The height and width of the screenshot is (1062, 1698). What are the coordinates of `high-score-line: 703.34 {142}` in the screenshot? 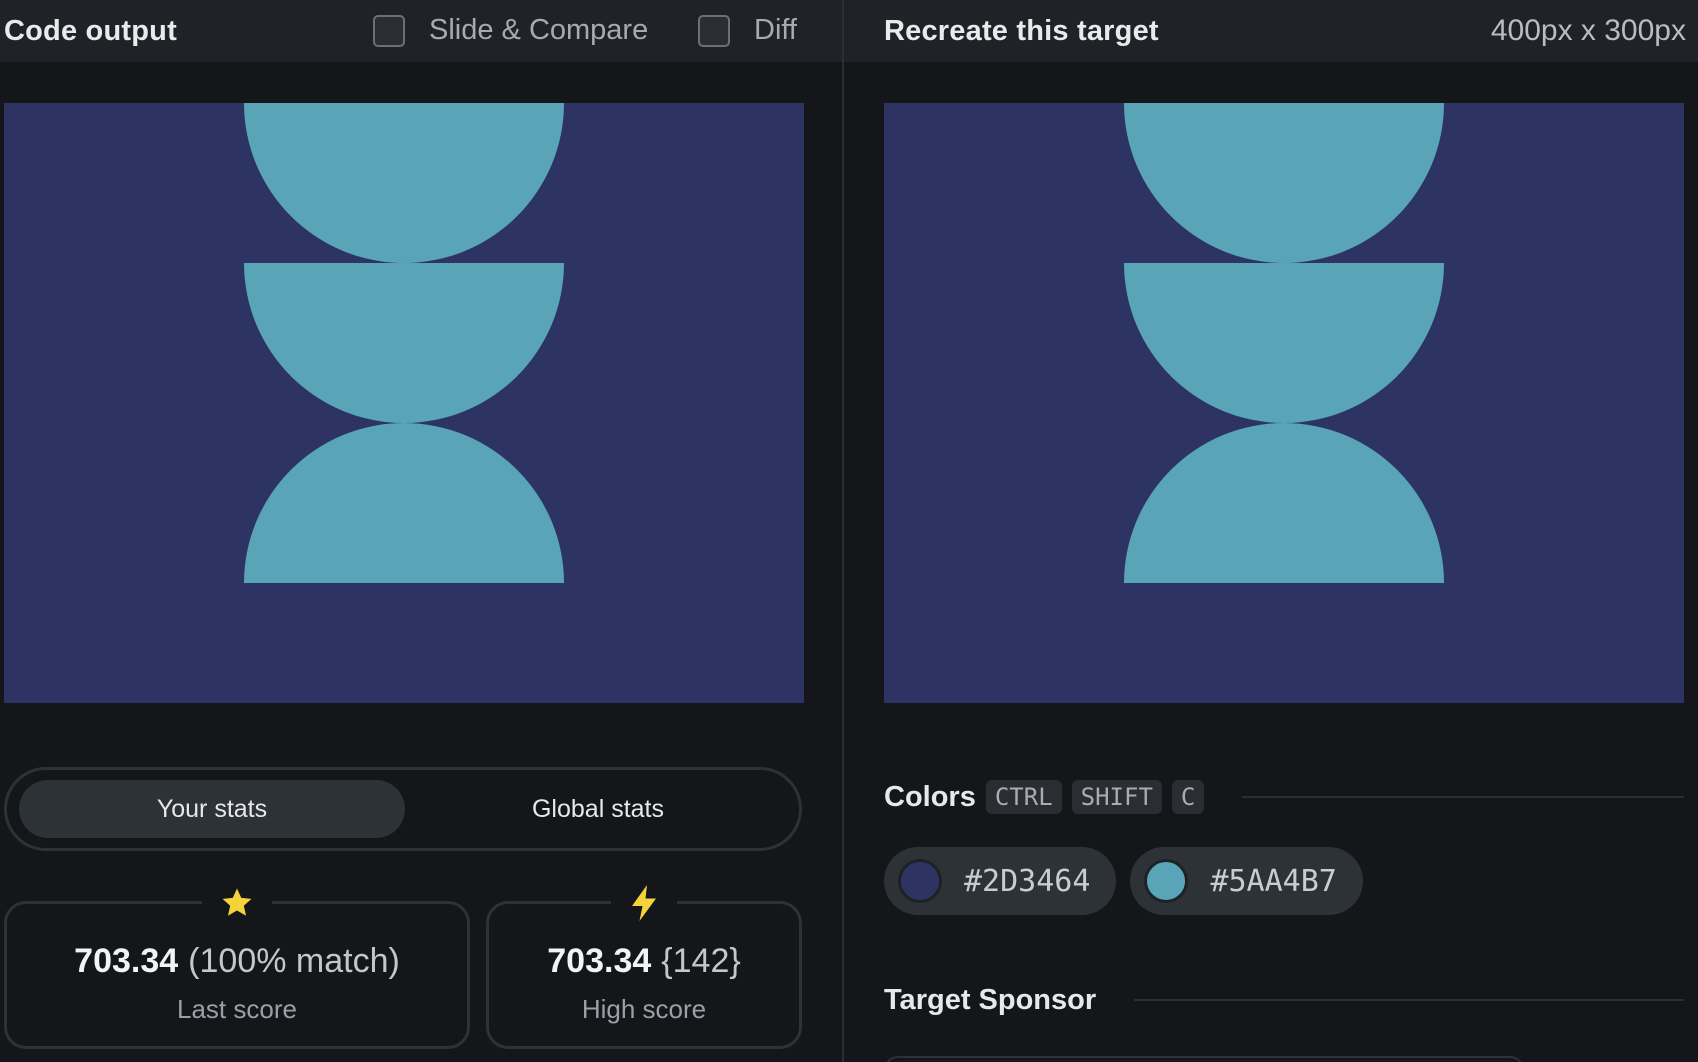 It's located at (644, 961).